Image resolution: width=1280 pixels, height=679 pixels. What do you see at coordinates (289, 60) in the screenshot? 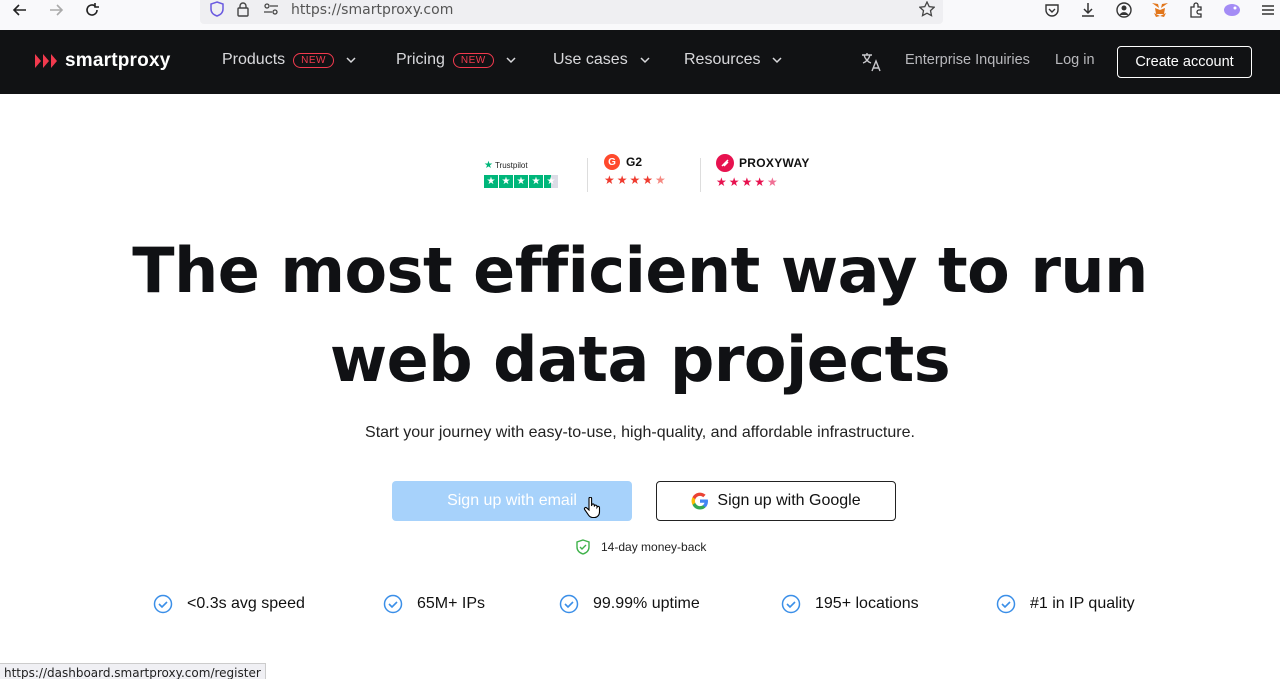
I see `nav-products: Products NEW` at bounding box center [289, 60].